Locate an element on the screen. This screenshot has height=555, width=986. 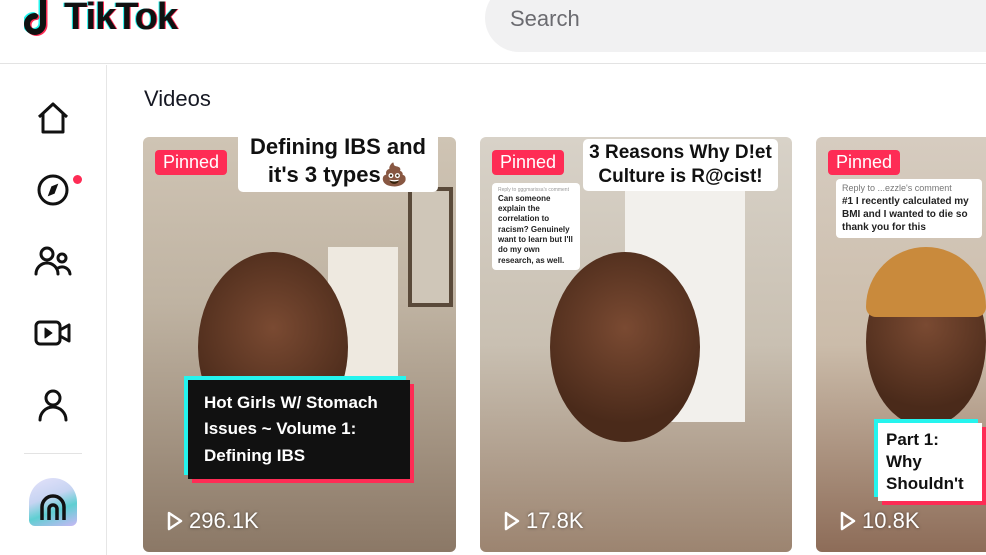
wall-frame is located at coordinates (430, 247).